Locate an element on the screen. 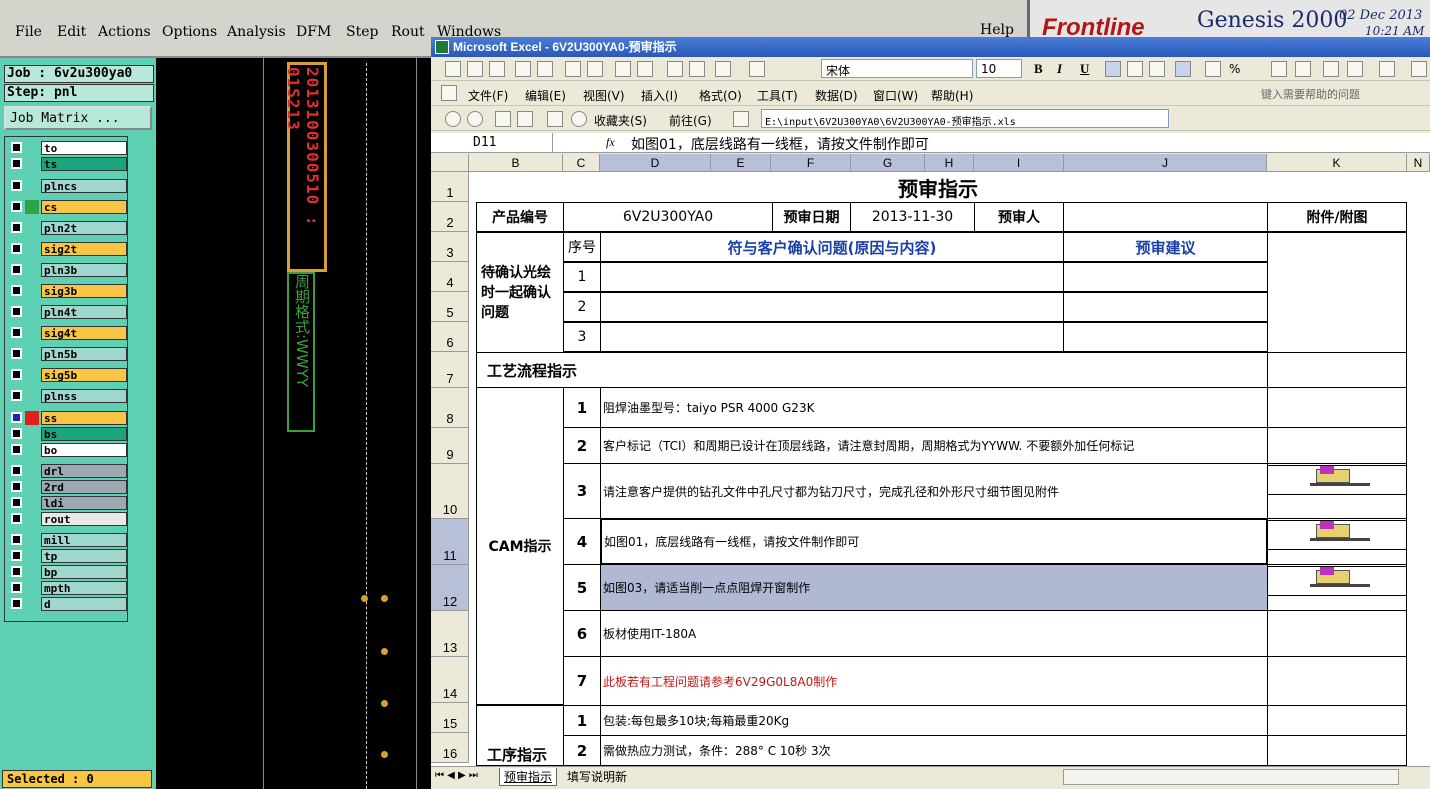 The image size is (1430, 789). row-header: 3 is located at coordinates (450, 247).